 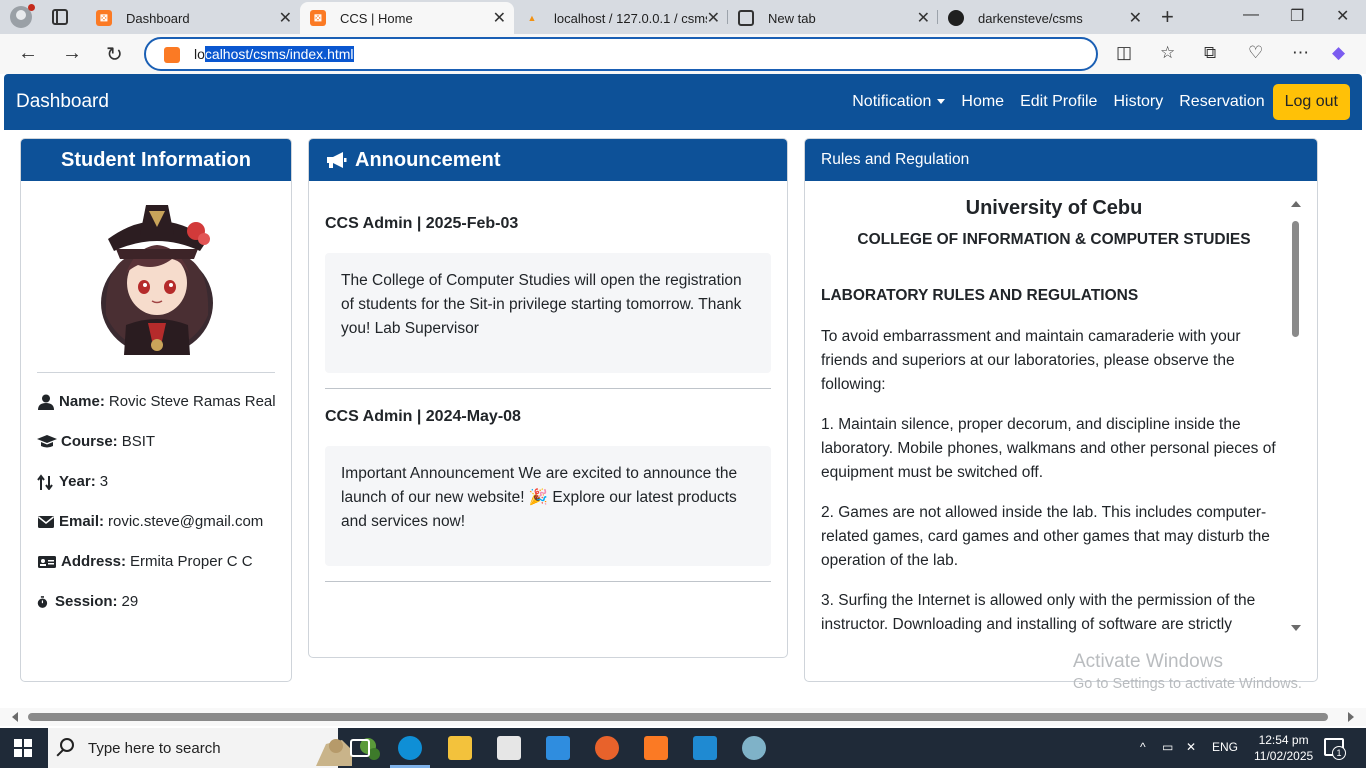 What do you see at coordinates (1210, 53) in the screenshot?
I see `collections-icon: ⧉` at bounding box center [1210, 53].